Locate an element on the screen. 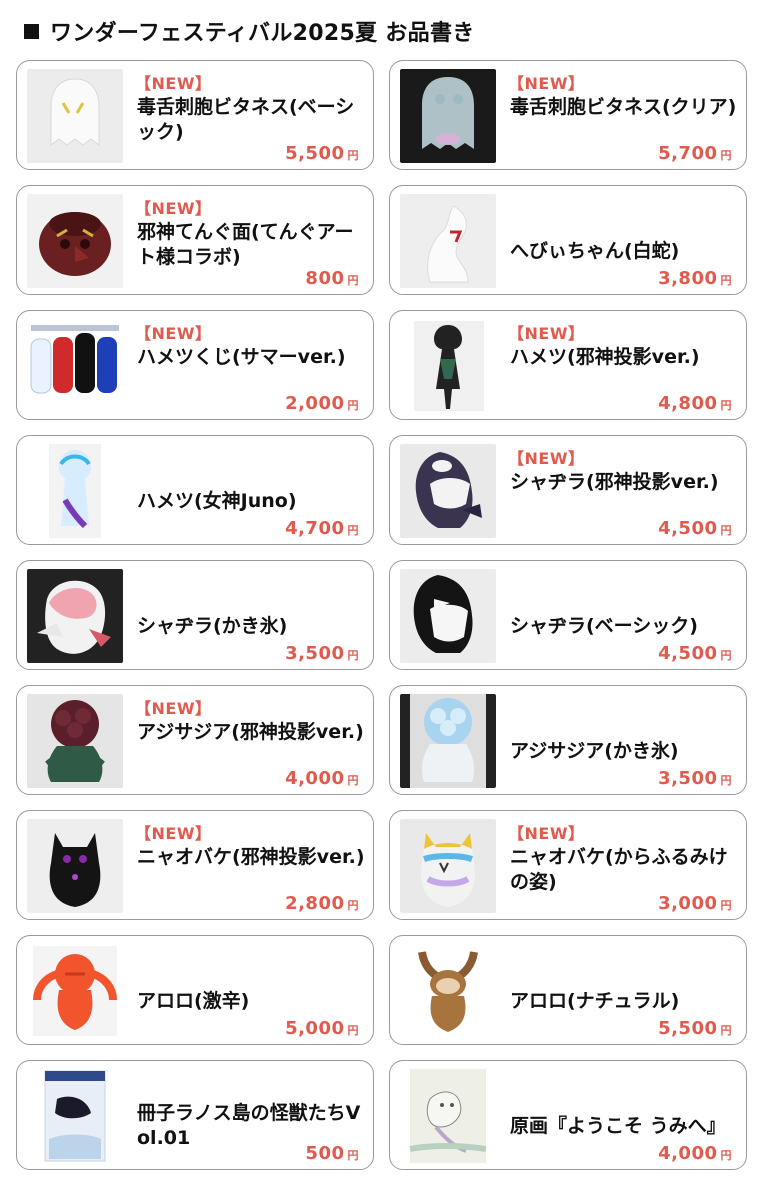  blue-hydrangea-figure-icon is located at coordinates (448, 741).